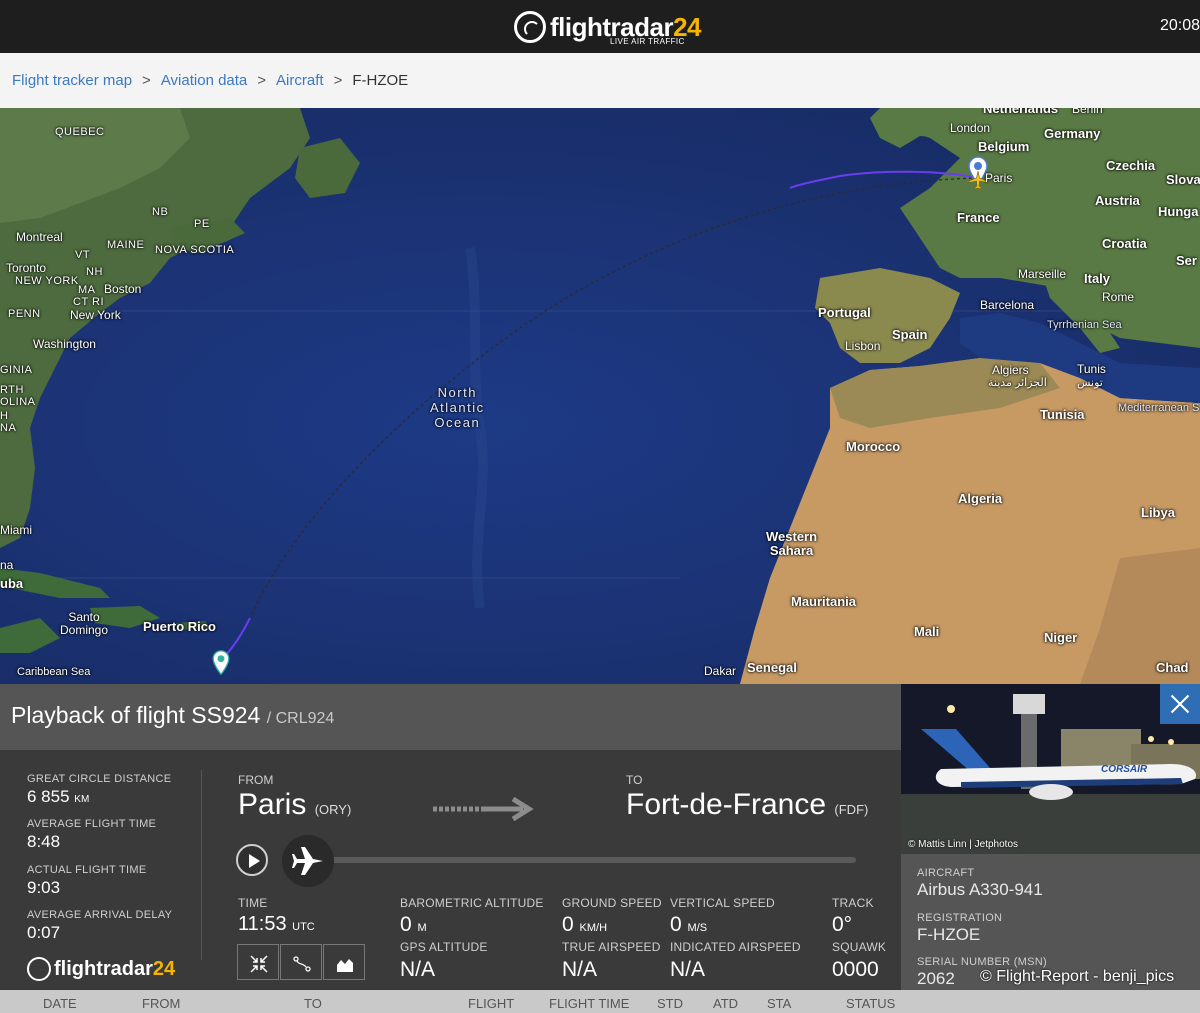 The width and height of the screenshot is (1200, 1013). I want to click on map-label-miami: Miami, so click(16, 530).